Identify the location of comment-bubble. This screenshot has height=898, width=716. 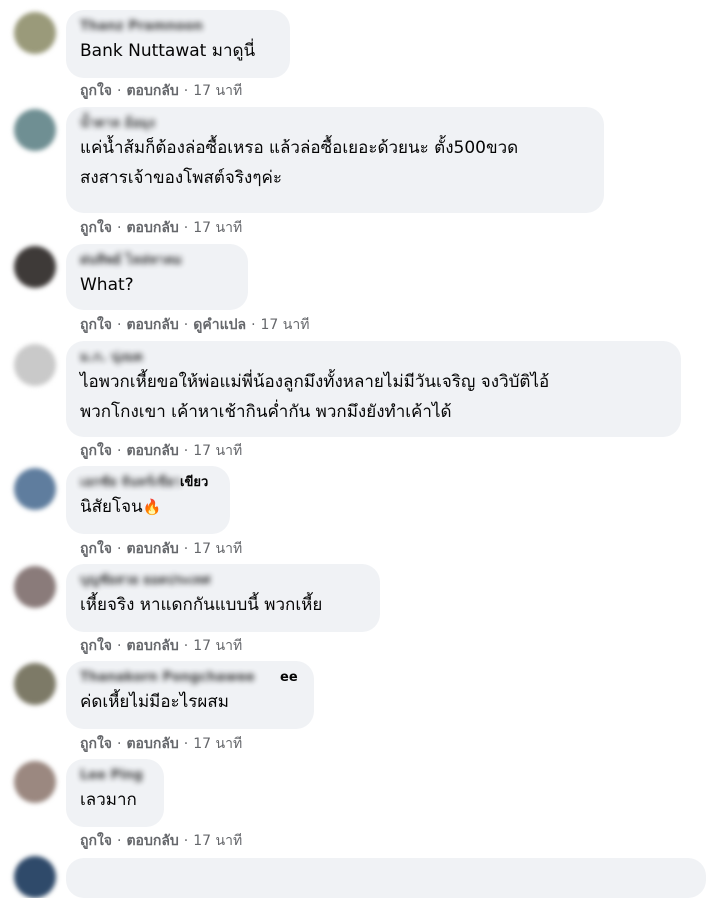
(386, 878).